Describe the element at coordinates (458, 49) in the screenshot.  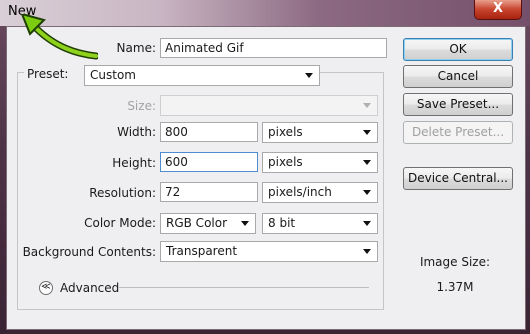
I see `ok-button: OK` at that location.